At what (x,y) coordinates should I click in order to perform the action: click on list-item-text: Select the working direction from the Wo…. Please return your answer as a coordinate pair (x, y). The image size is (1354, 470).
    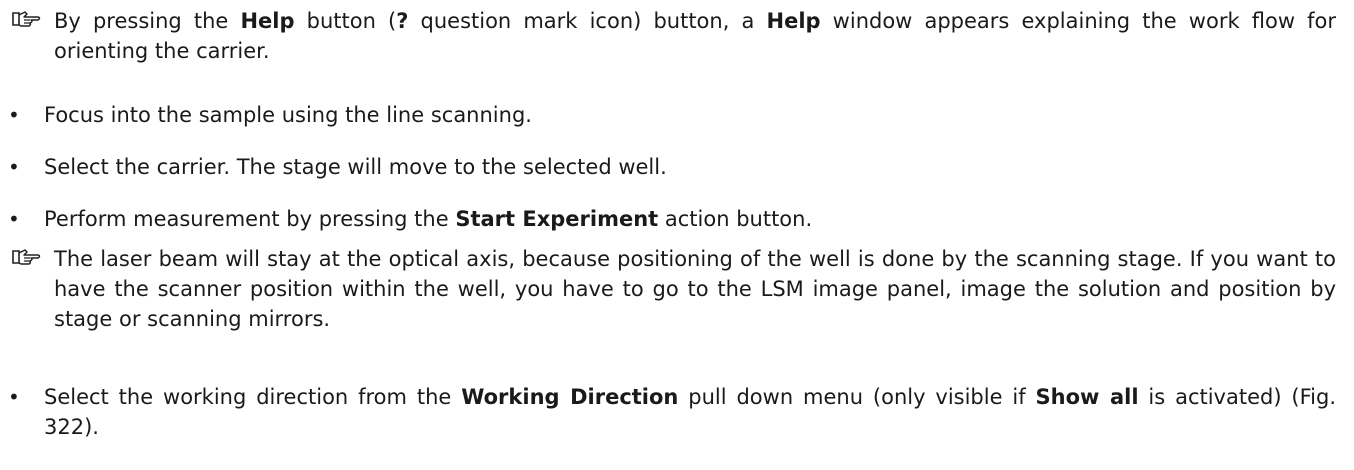
    Looking at the image, I should click on (690, 412).